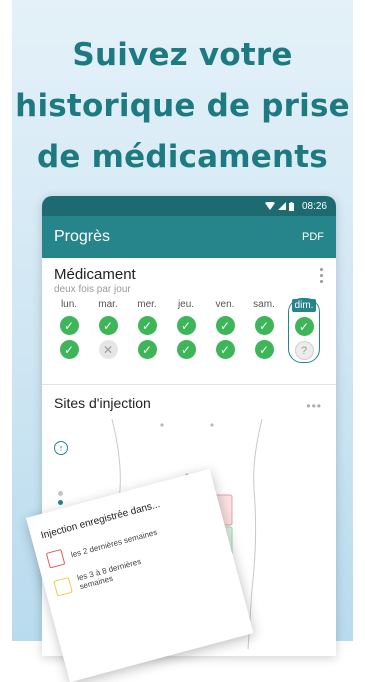  Describe the element at coordinates (291, 206) in the screenshot. I see `battery-icon` at that location.